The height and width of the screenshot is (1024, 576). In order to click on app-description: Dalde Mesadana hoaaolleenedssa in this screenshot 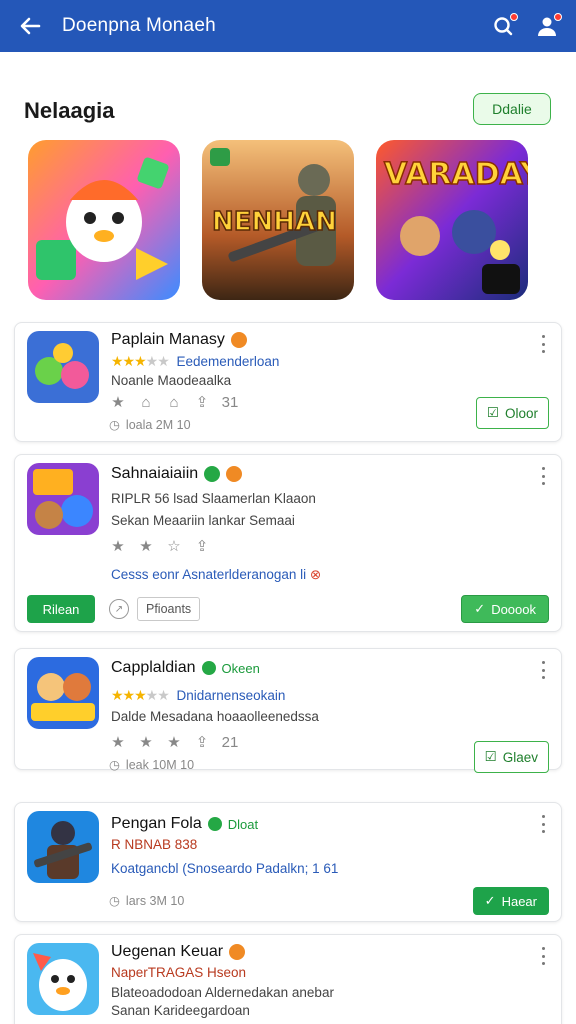, I will do `click(215, 716)`.